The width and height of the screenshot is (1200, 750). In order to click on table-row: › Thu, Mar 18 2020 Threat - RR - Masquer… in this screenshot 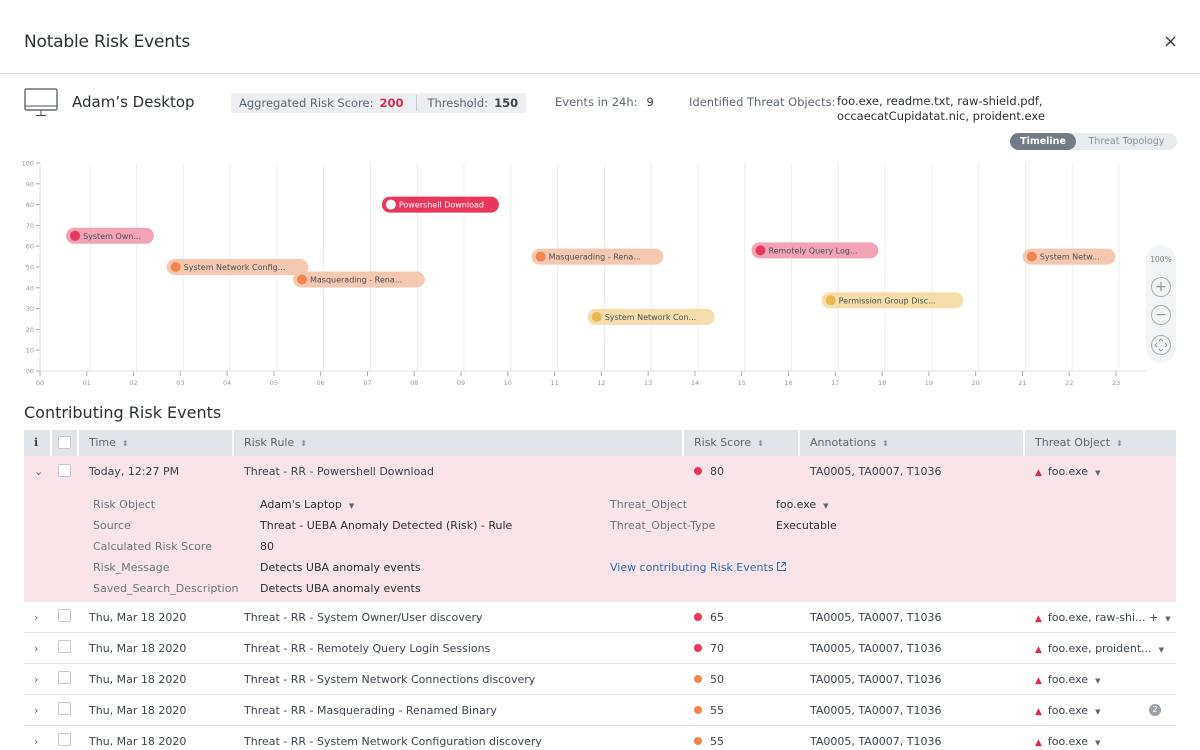, I will do `click(600, 710)`.